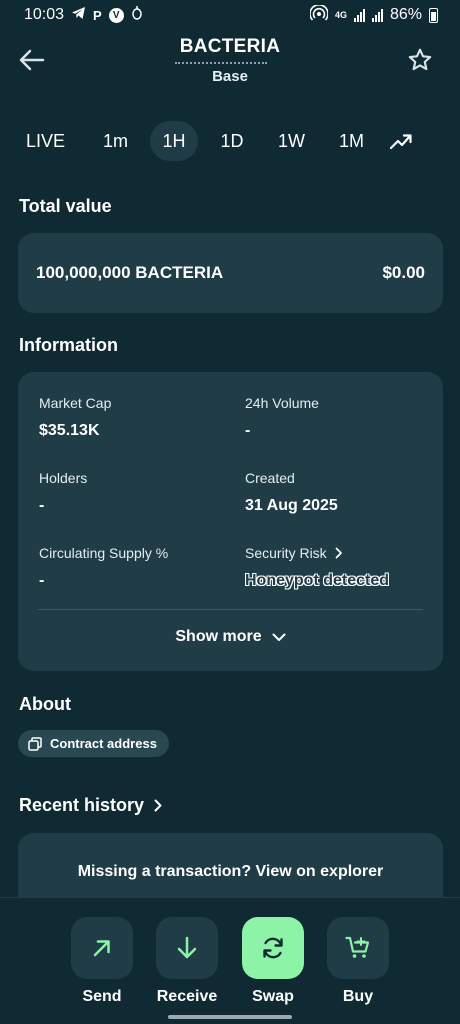 This screenshot has height=1024, width=460. Describe the element at coordinates (187, 996) in the screenshot. I see `receive-label: Receive` at that location.